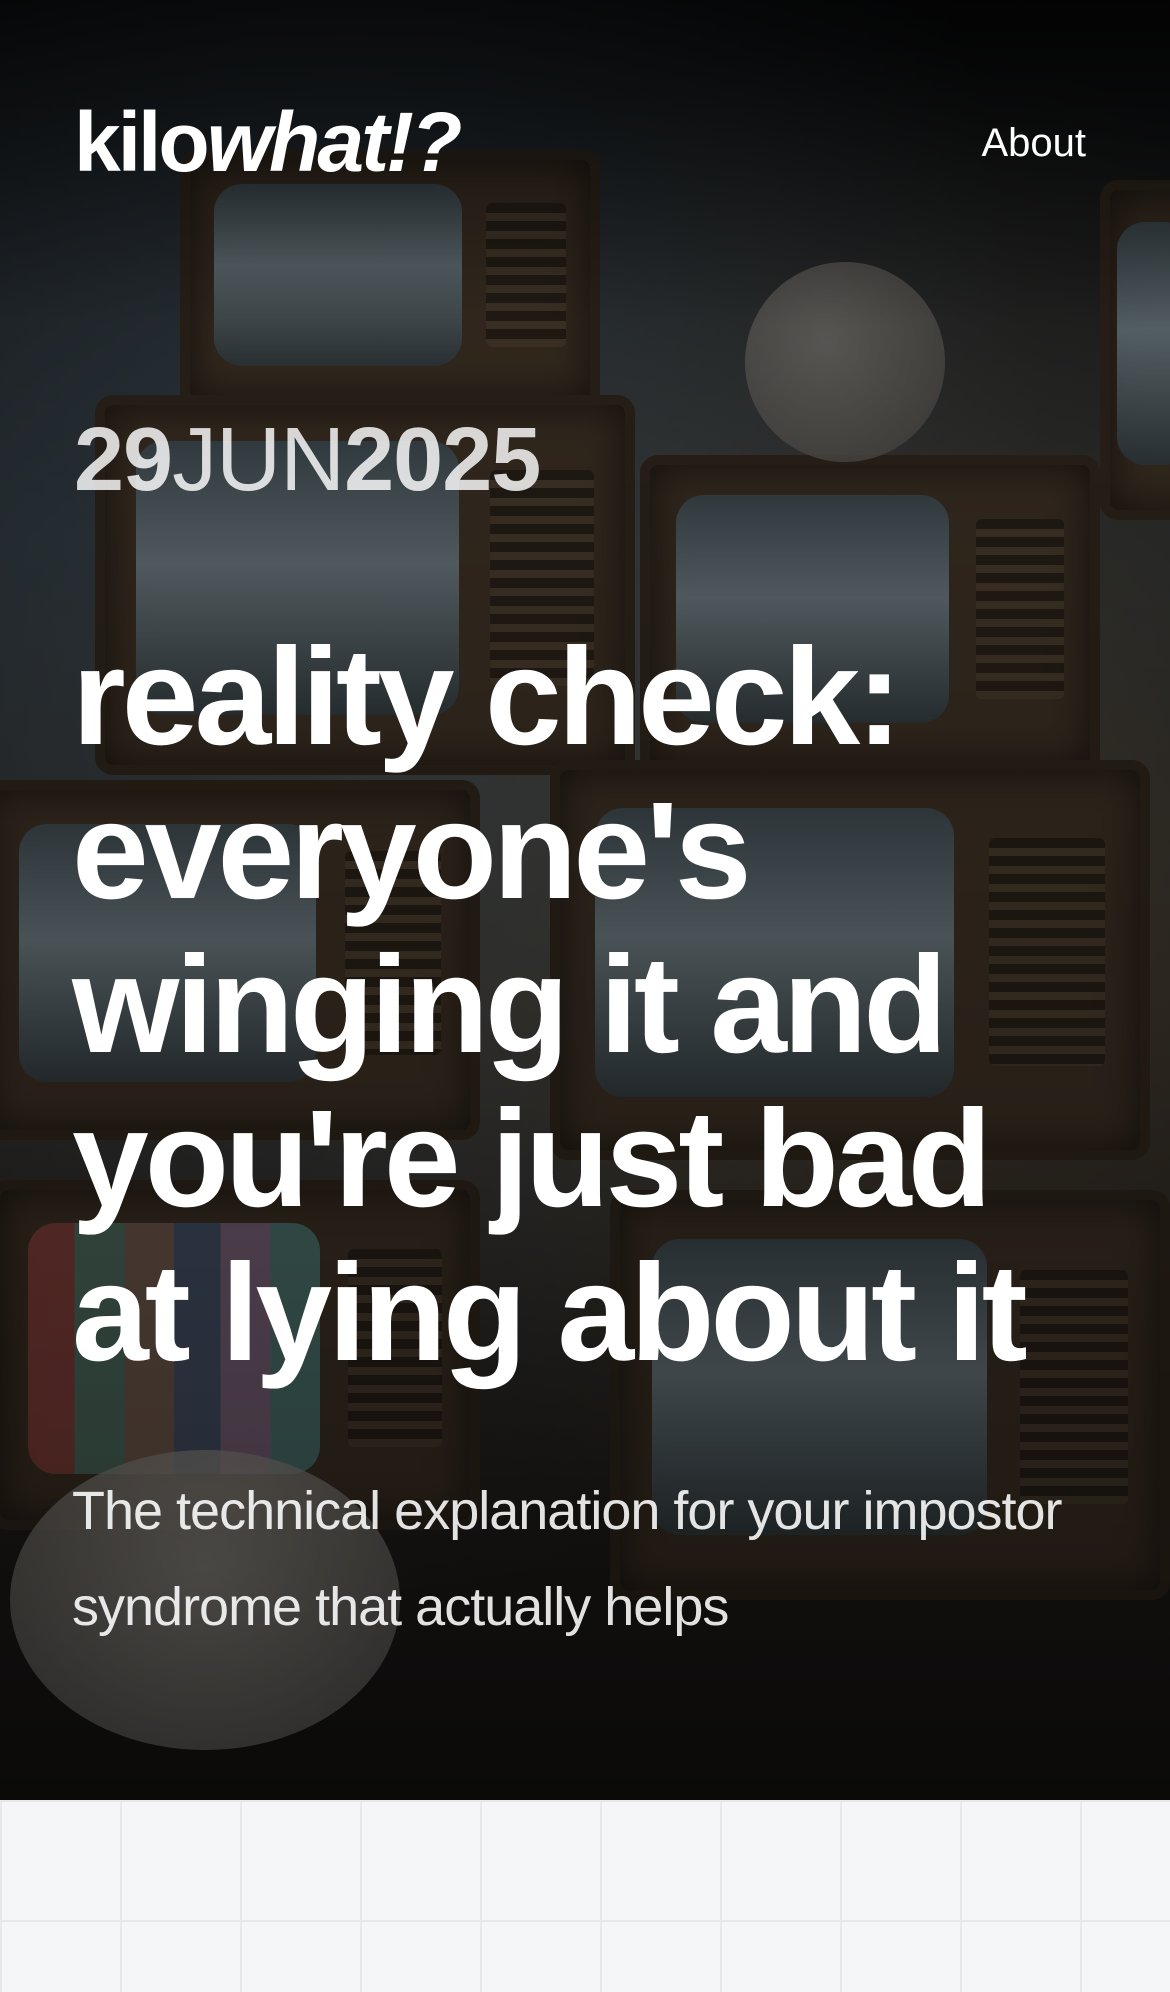 The image size is (1170, 1992). I want to click on post-date-year: 2025, so click(442, 460).